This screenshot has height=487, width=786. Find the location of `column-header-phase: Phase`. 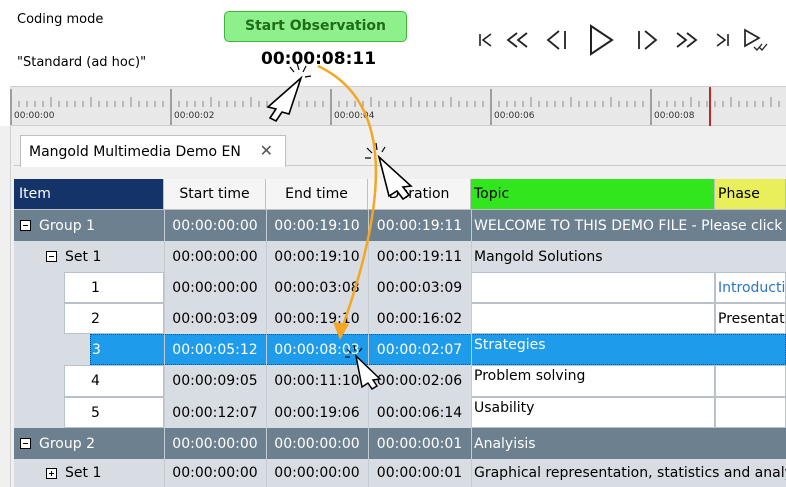

column-header-phase: Phase is located at coordinates (750, 194).